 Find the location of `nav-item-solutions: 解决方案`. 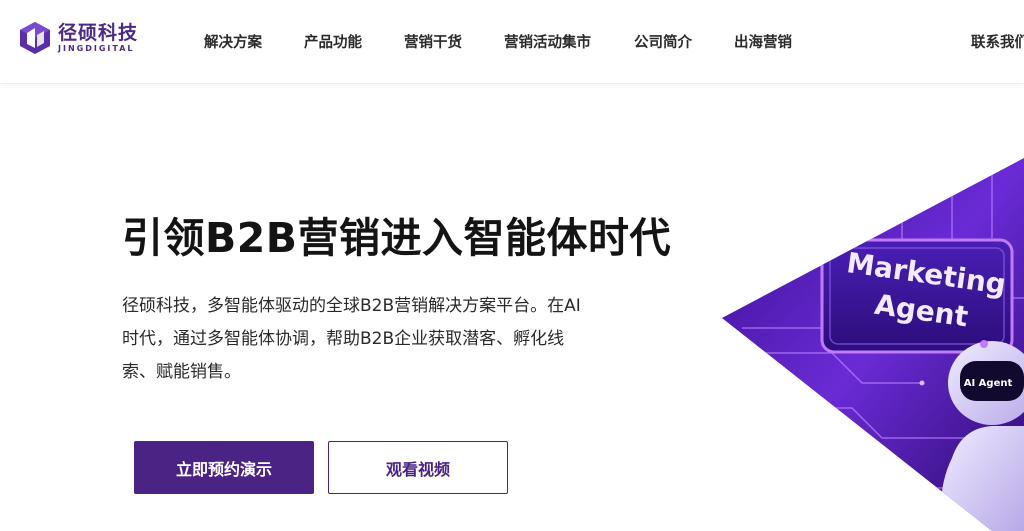

nav-item-solutions: 解决方案 is located at coordinates (233, 41).